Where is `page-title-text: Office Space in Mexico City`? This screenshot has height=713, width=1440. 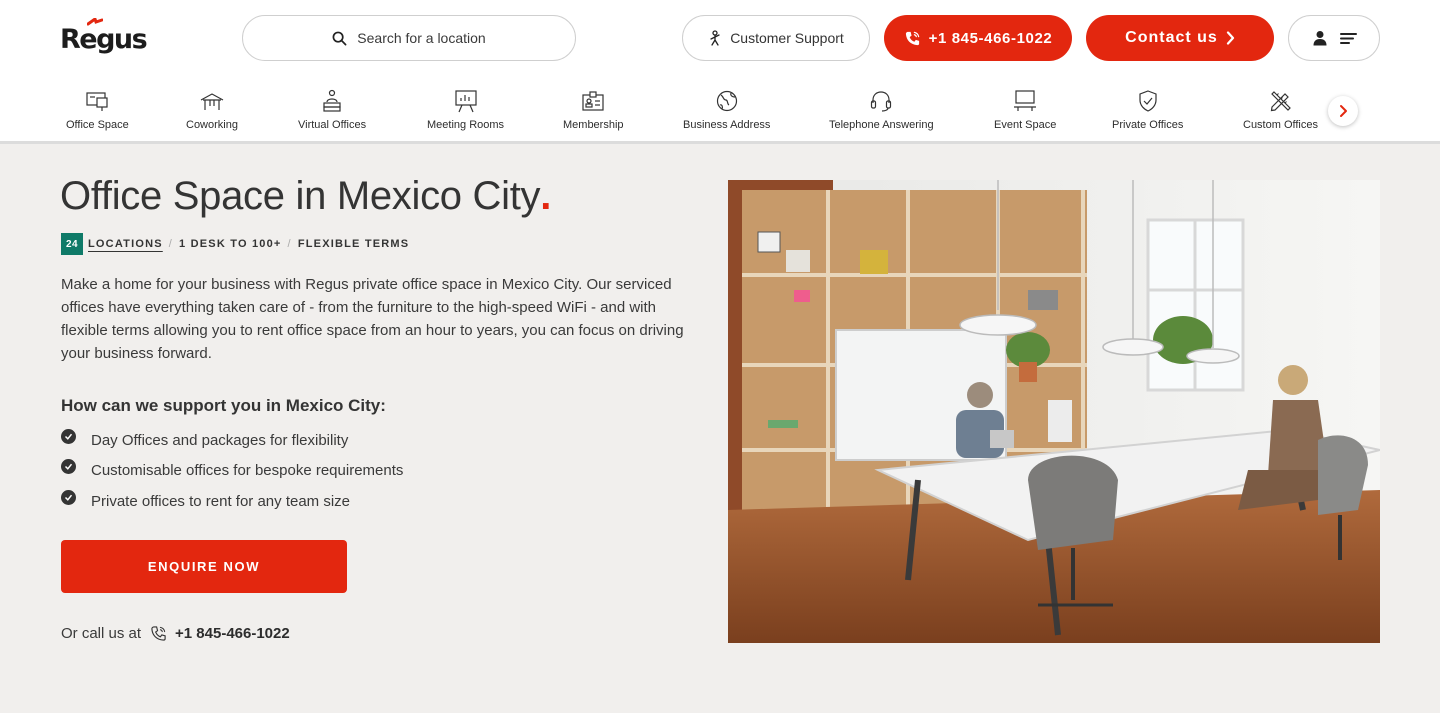
page-title-text: Office Space in Mexico City is located at coordinates (300, 196).